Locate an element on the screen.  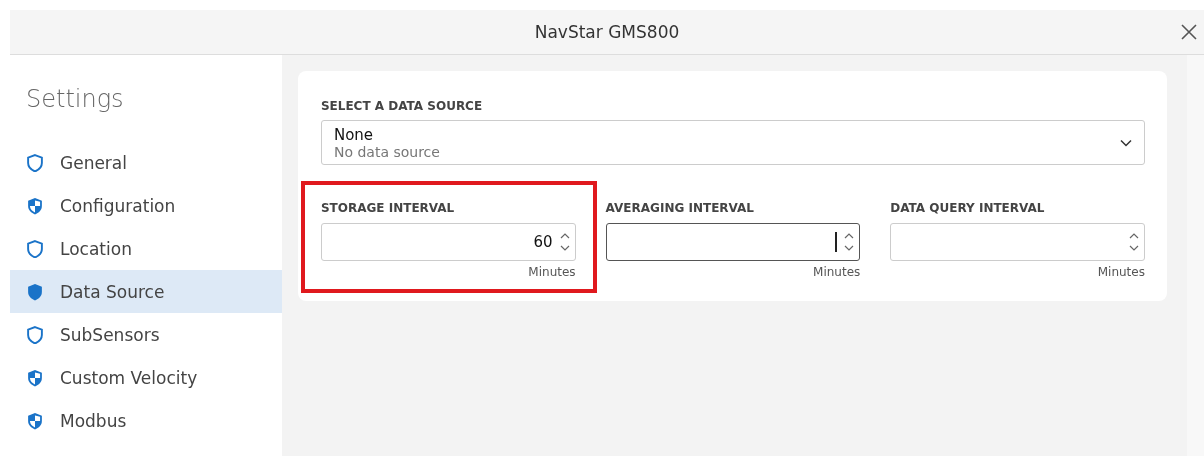
sidebar-item: Data Source is located at coordinates (146, 291).